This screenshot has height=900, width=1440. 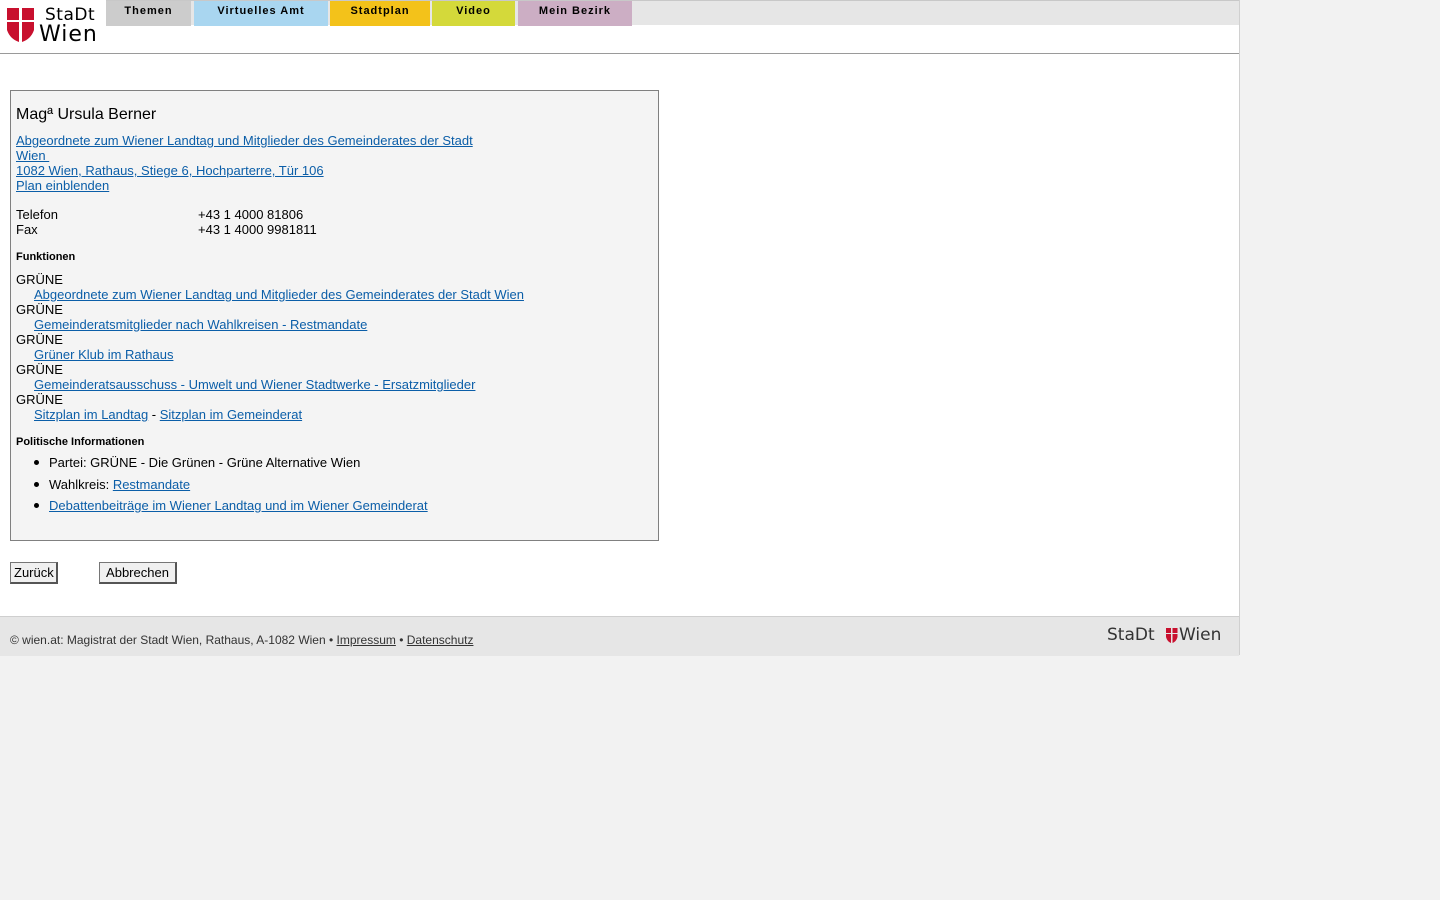 What do you see at coordinates (151, 484) in the screenshot?
I see `district-link: Restmandate` at bounding box center [151, 484].